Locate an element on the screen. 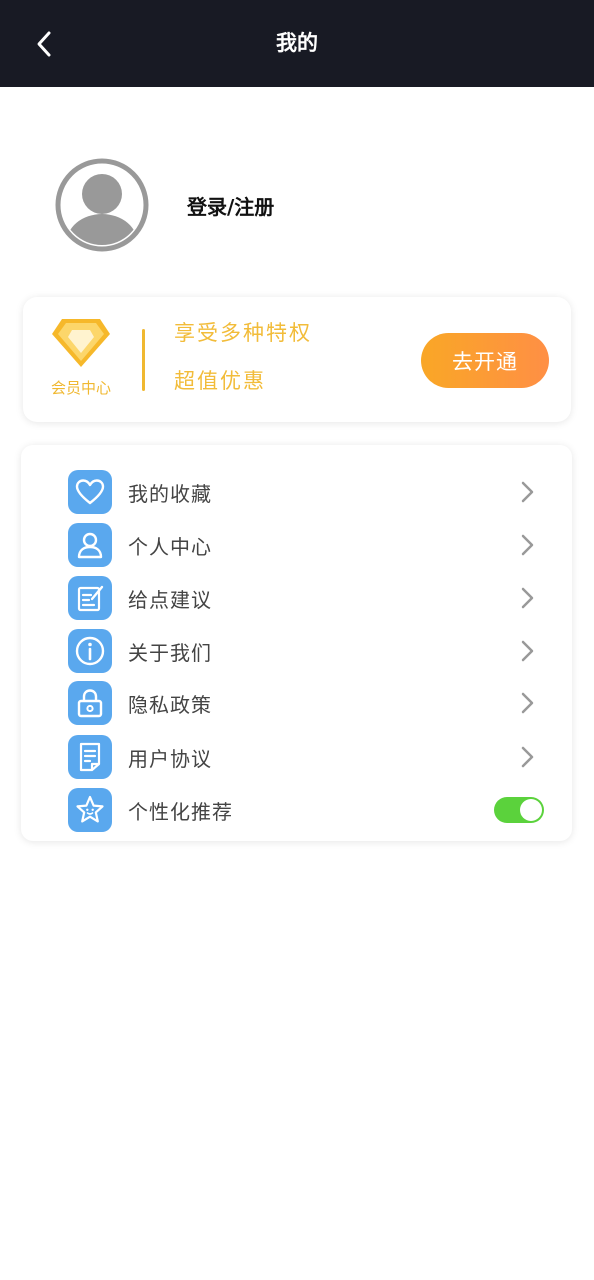  toggle-knob is located at coordinates (531, 810).